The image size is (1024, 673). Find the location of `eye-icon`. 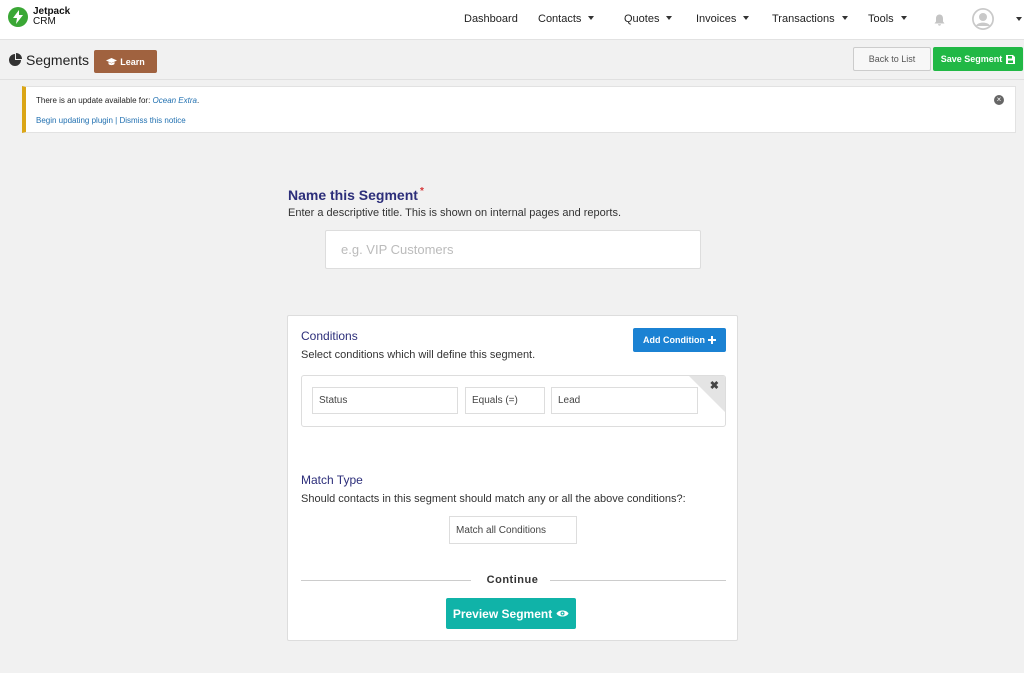

eye-icon is located at coordinates (562, 613).